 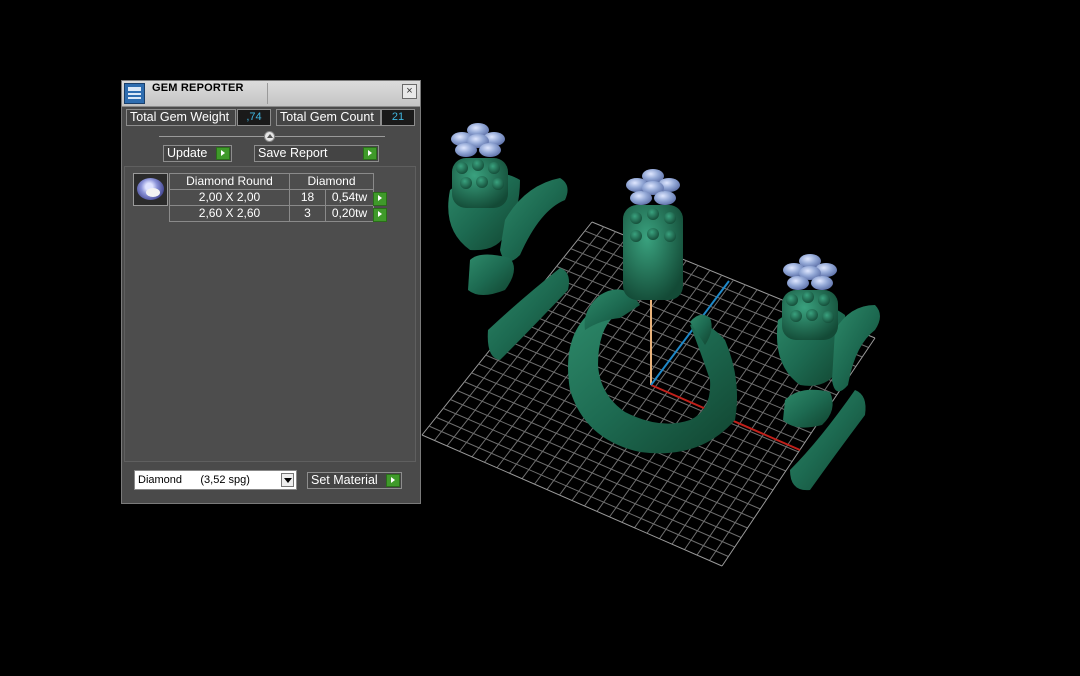 I want to click on prong-head-center, so click(x=653, y=252).